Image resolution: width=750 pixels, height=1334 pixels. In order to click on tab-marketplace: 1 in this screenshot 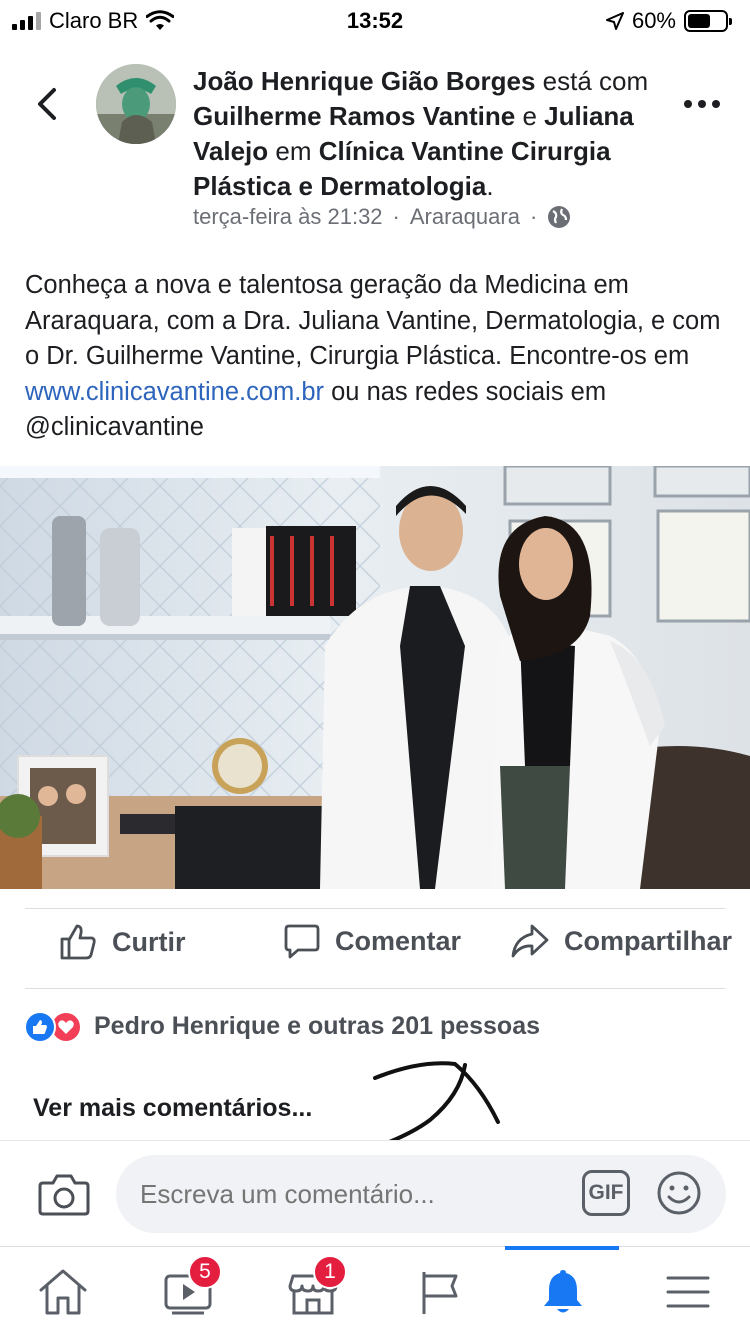, I will do `click(315, 1287)`.